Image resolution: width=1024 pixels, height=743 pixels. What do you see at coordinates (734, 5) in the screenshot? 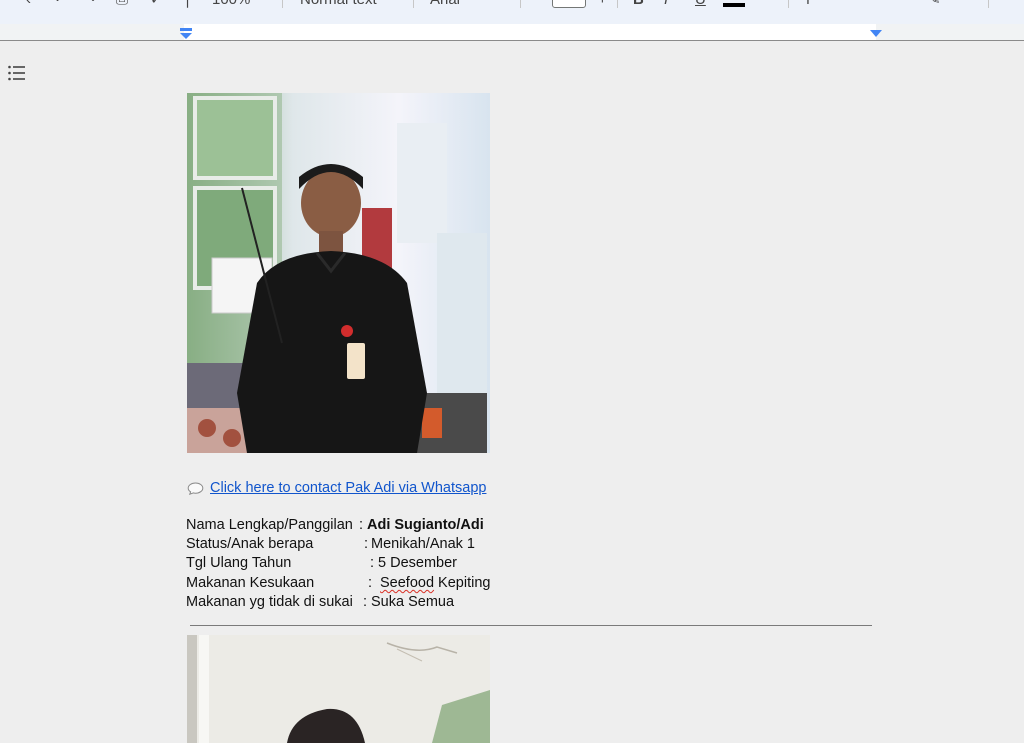
I see `text-color-icon` at bounding box center [734, 5].